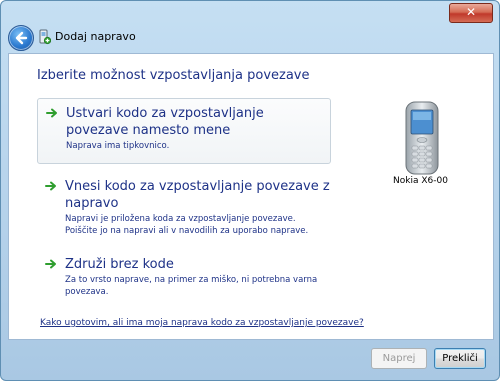 The height and width of the screenshot is (381, 500). Describe the element at coordinates (87, 292) in the screenshot. I see `option-description: povezava.` at that location.